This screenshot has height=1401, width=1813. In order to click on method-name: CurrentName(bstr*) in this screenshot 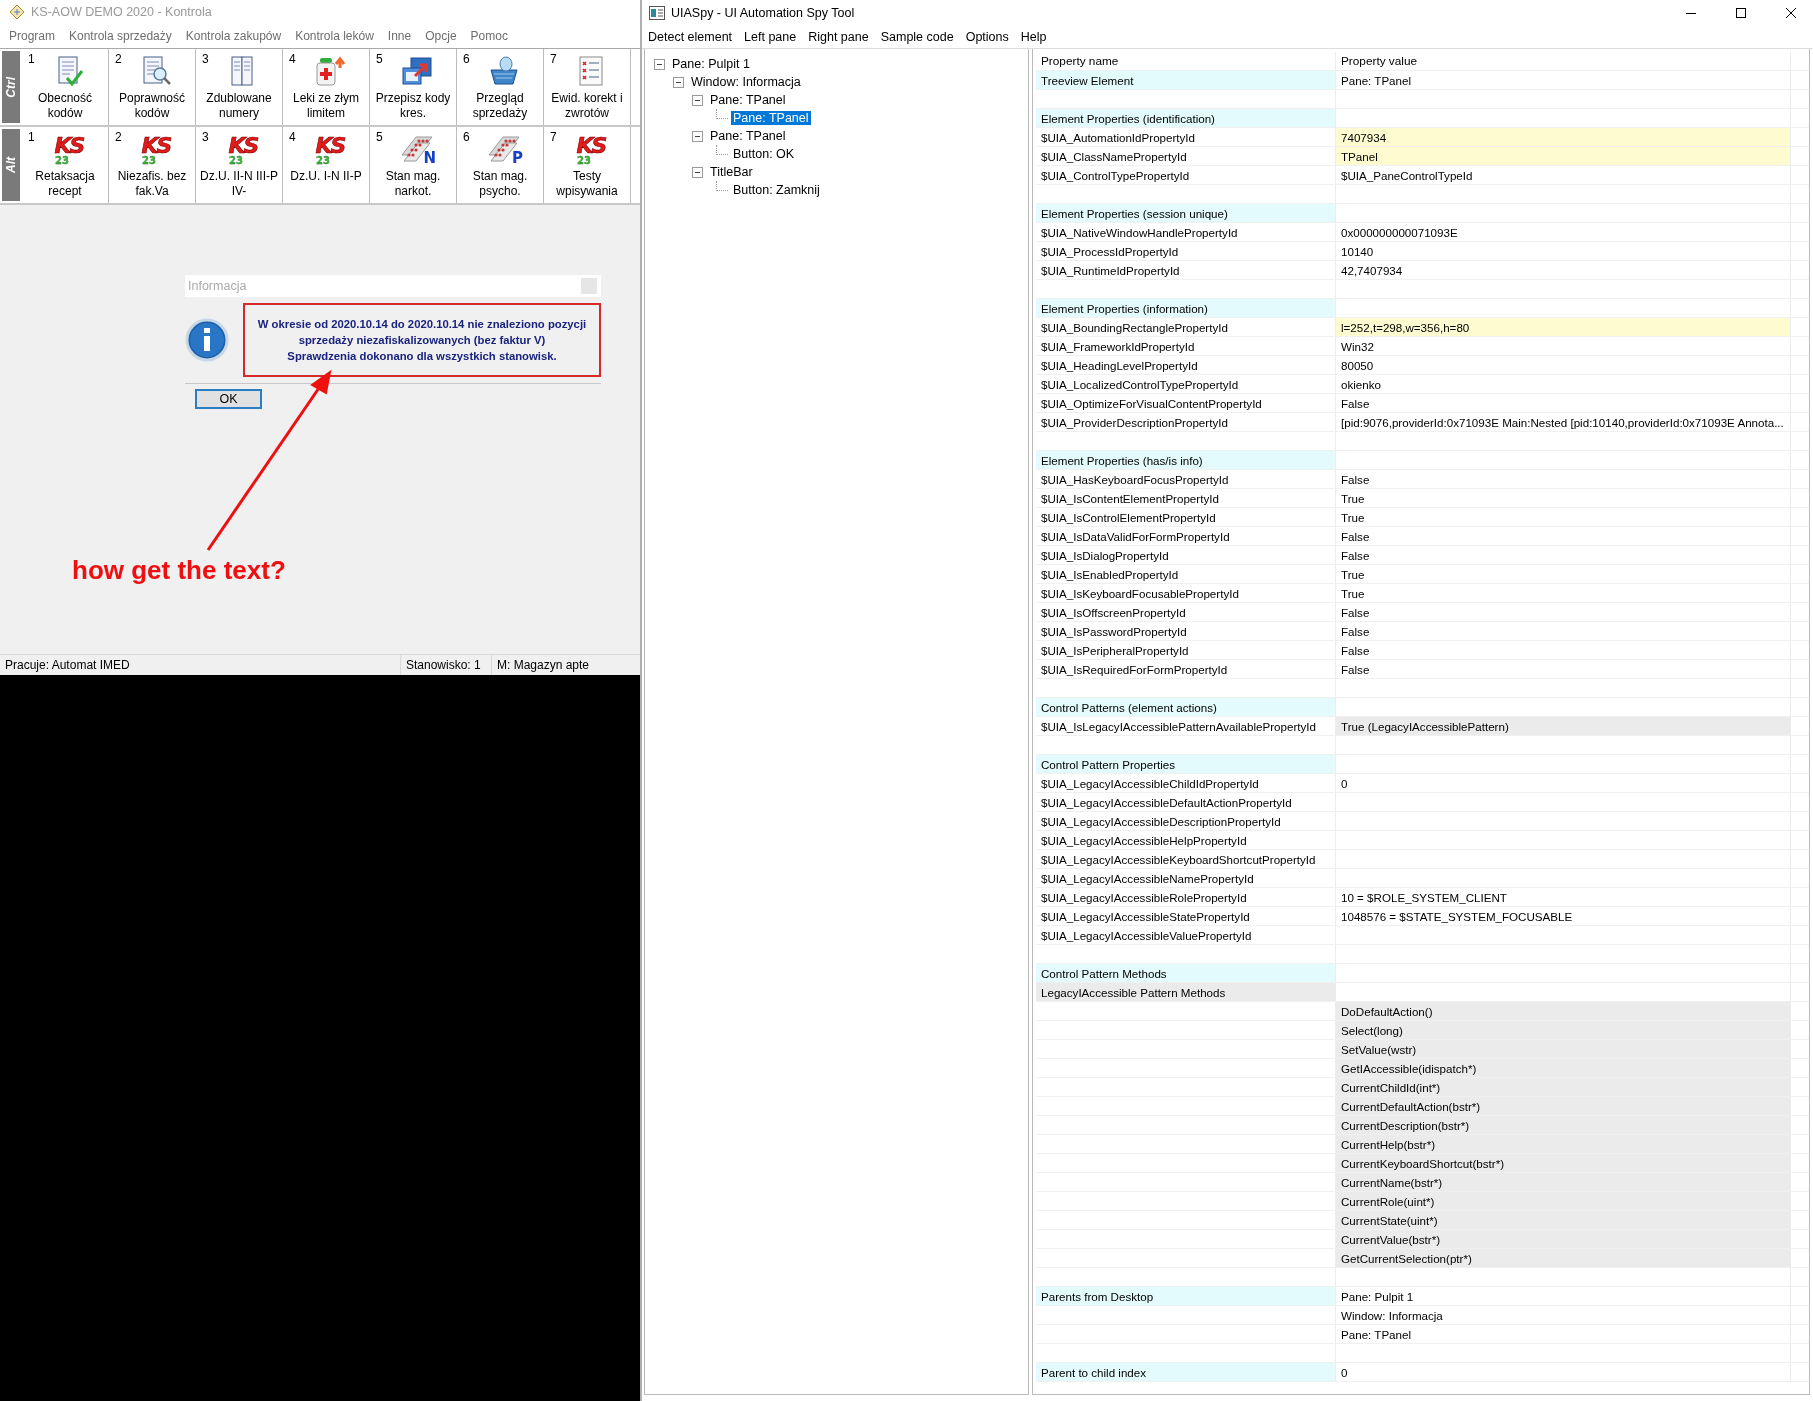, I will do `click(1563, 1182)`.